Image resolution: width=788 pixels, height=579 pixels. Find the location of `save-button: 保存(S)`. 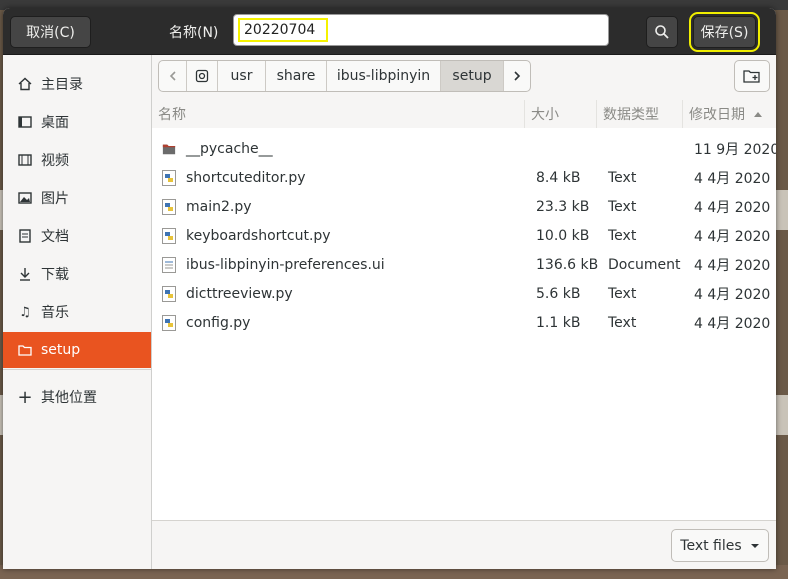

save-button: 保存(S) is located at coordinates (724, 32).